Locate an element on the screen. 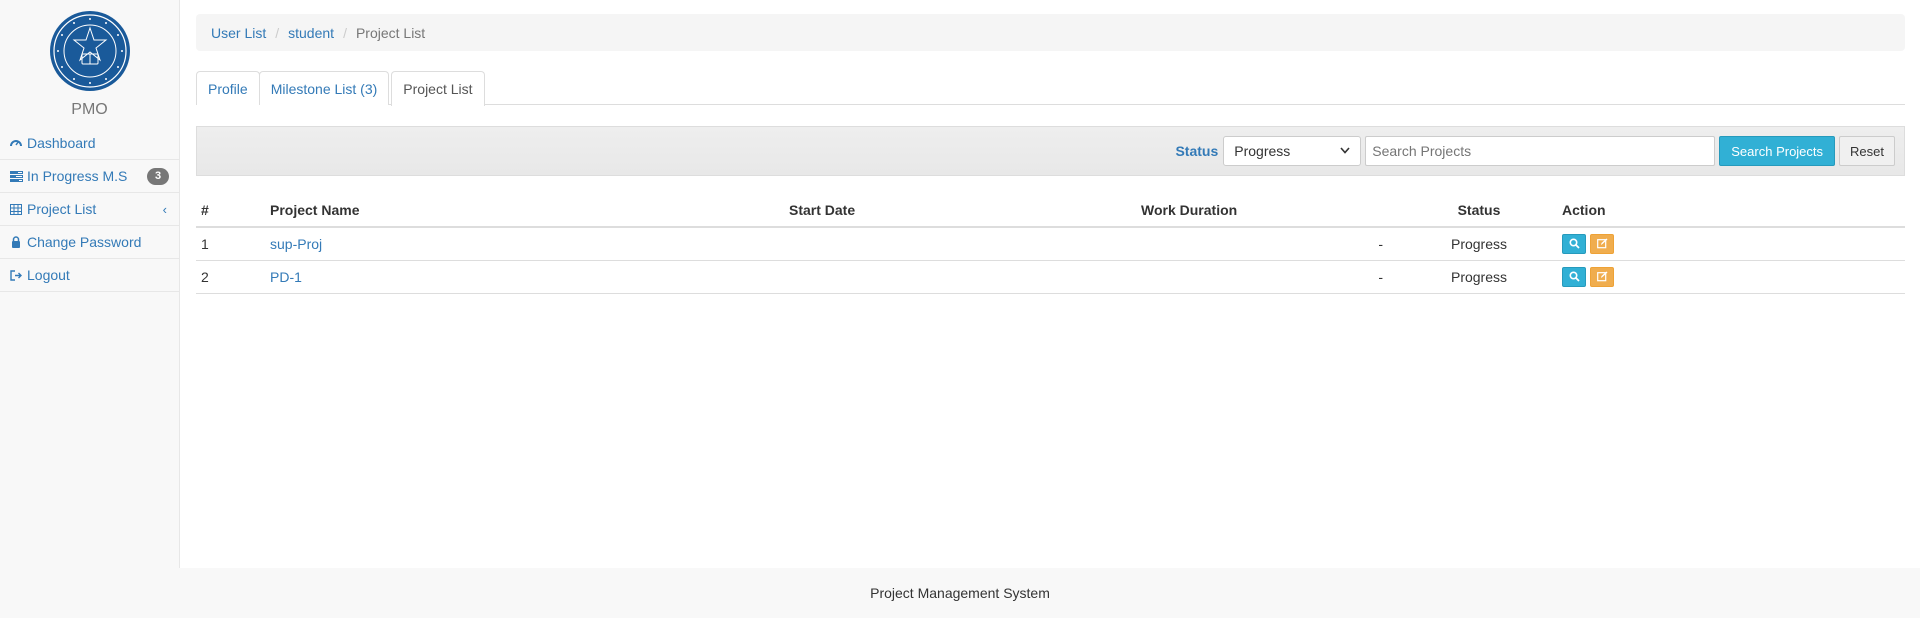 This screenshot has height=618, width=1920. table-icon is located at coordinates (16, 209).